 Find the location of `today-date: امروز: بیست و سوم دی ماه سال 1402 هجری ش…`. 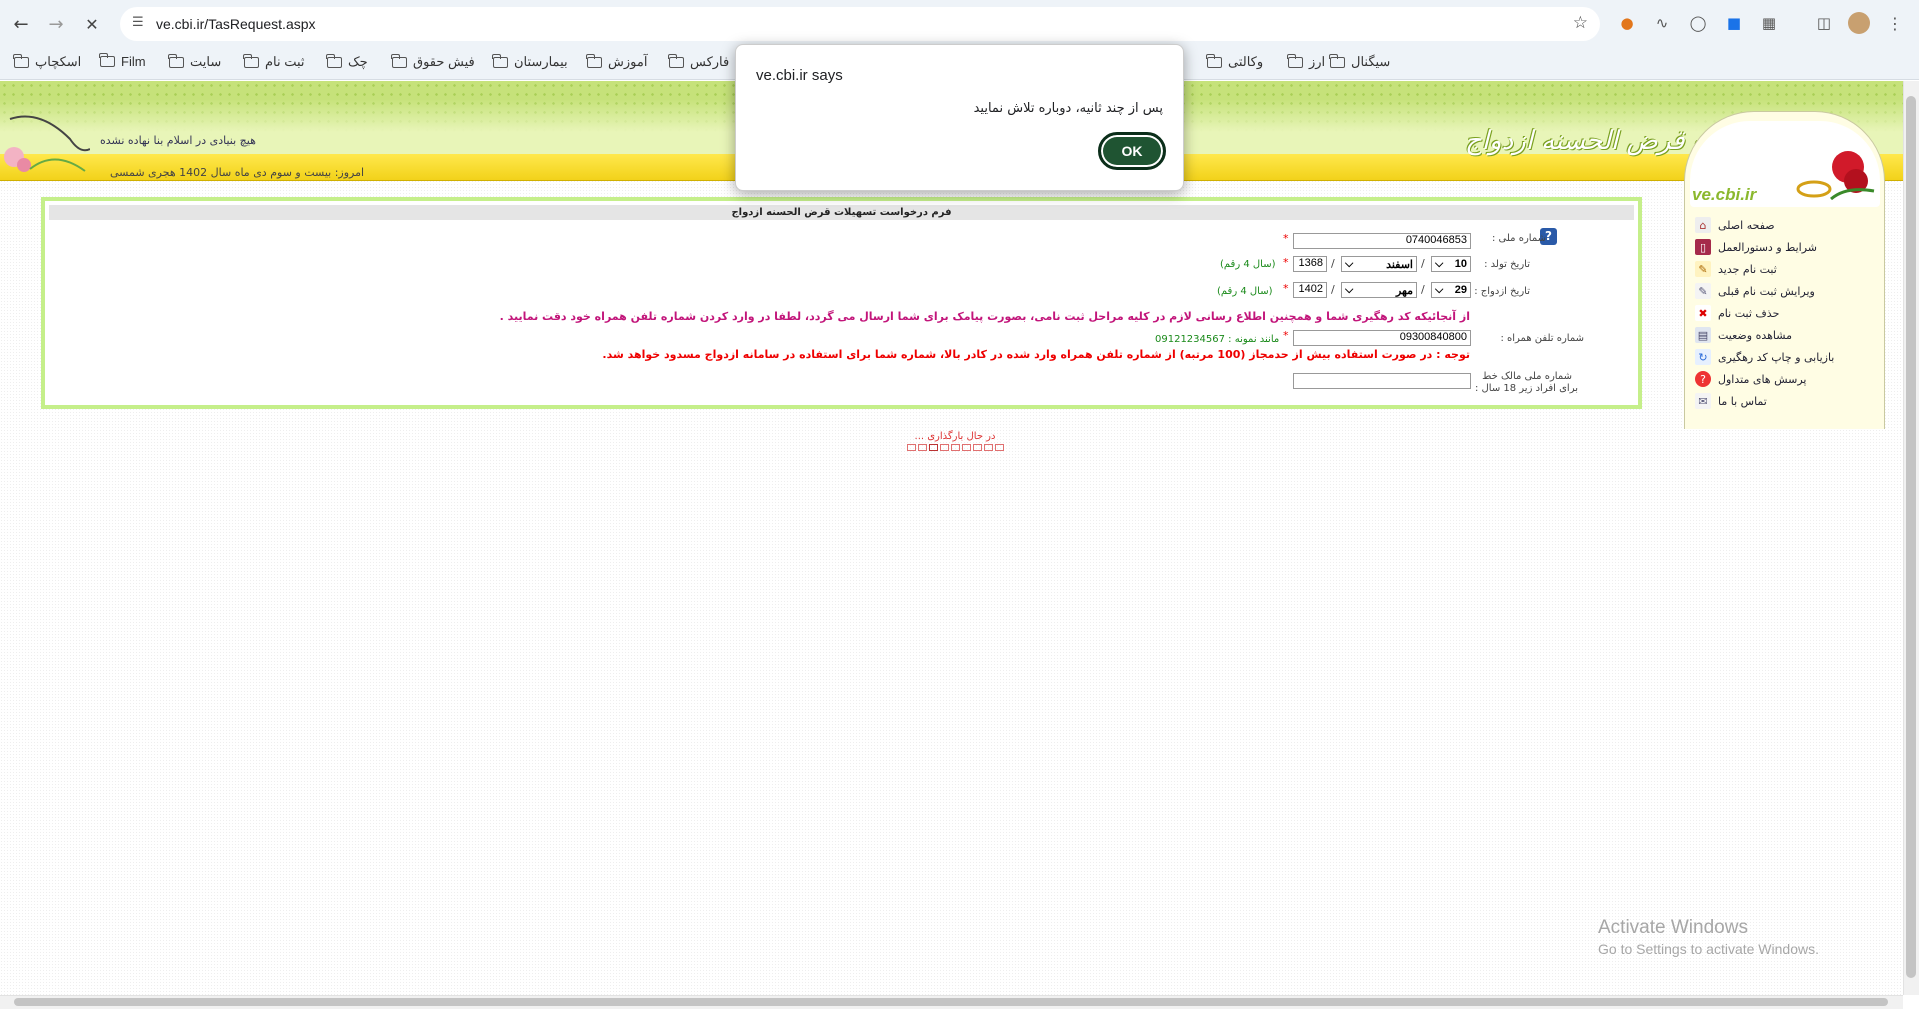

today-date: امروز: بیست و سوم دی ماه سال 1402 هجری ش… is located at coordinates (237, 172).